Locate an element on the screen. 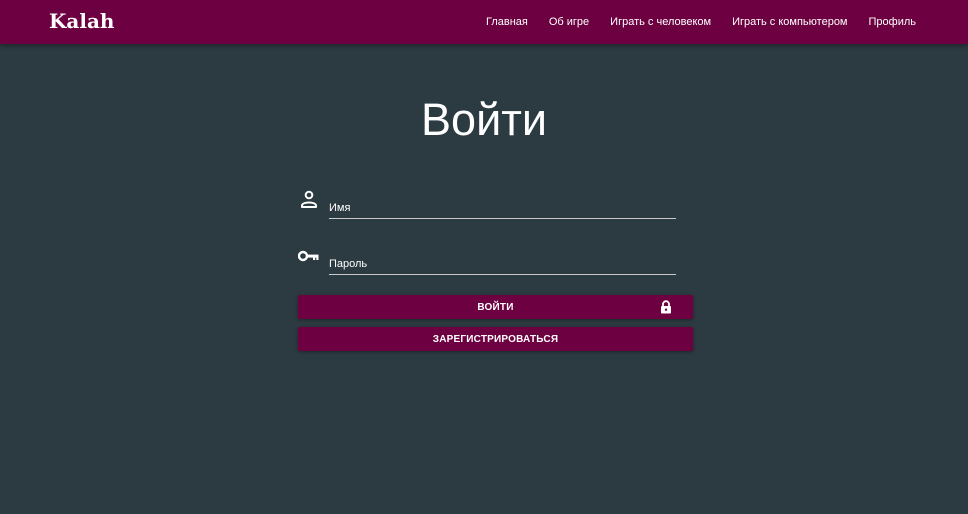  brand-logo: Kalah is located at coordinates (81, 21).